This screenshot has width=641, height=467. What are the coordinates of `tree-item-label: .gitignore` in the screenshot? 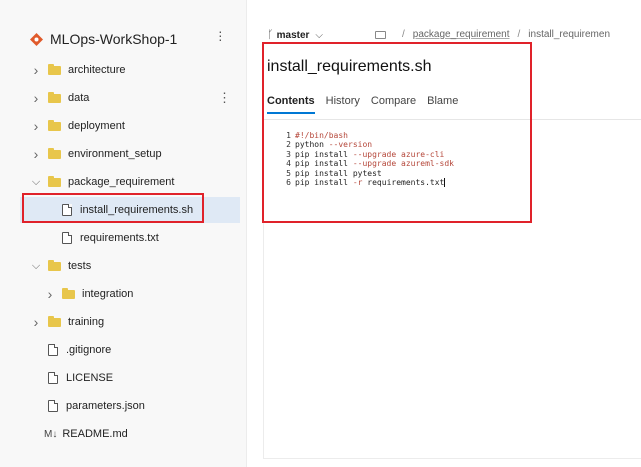 It's located at (89, 350).